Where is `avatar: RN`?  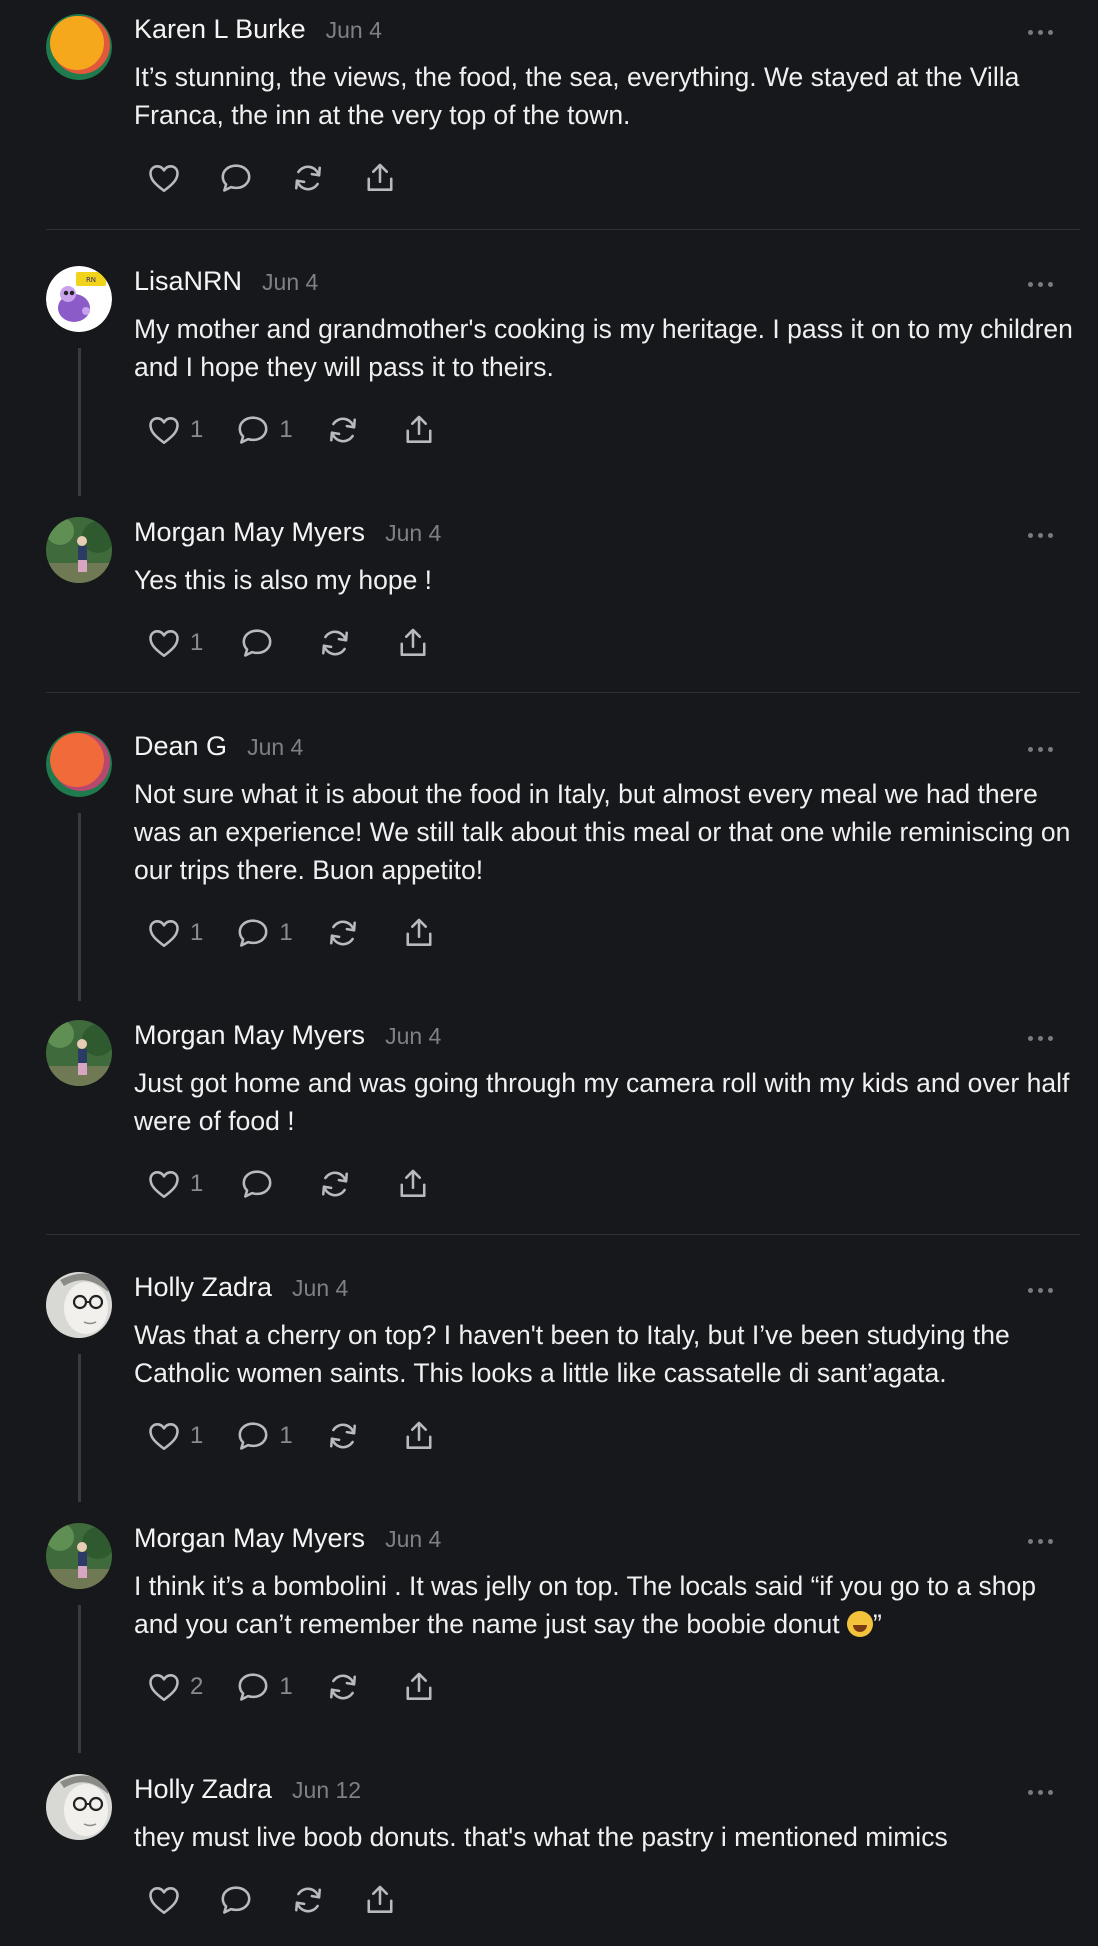
avatar: RN is located at coordinates (79, 299).